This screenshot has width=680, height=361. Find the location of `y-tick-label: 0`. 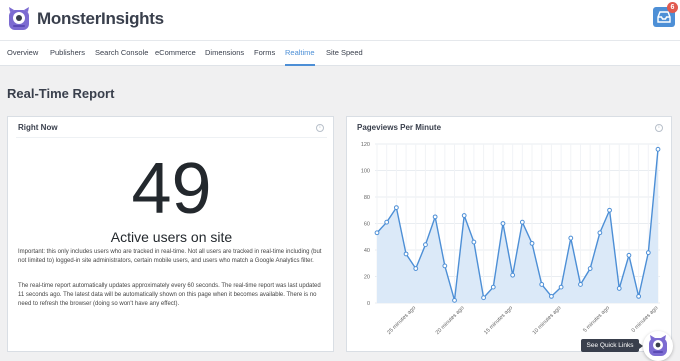

y-tick-label: 0 is located at coordinates (368, 304).